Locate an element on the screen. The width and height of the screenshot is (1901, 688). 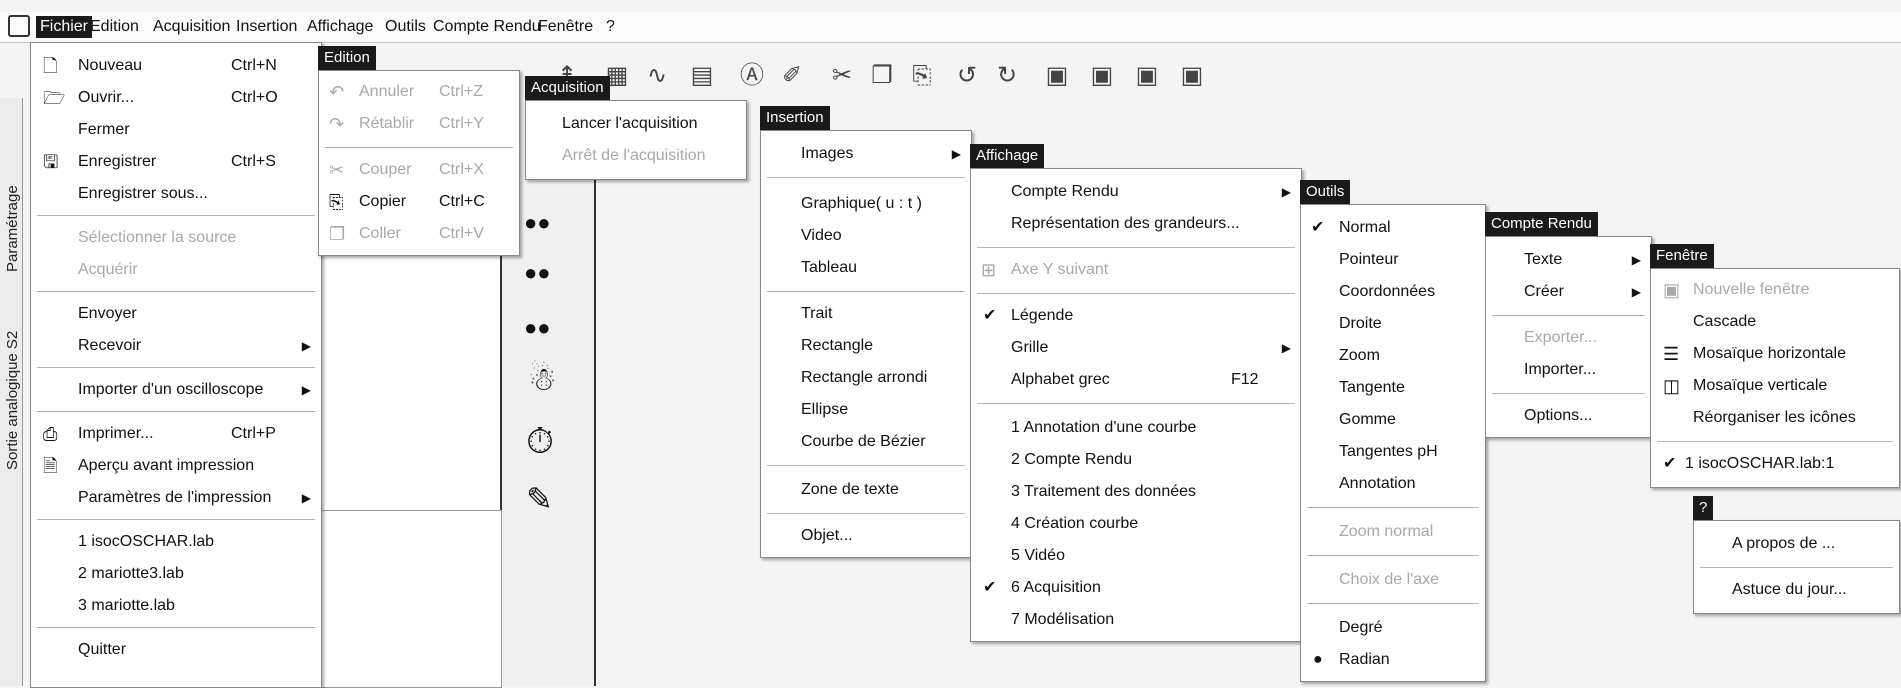
menu-item-zoom: Zoom is located at coordinates (1393, 356).